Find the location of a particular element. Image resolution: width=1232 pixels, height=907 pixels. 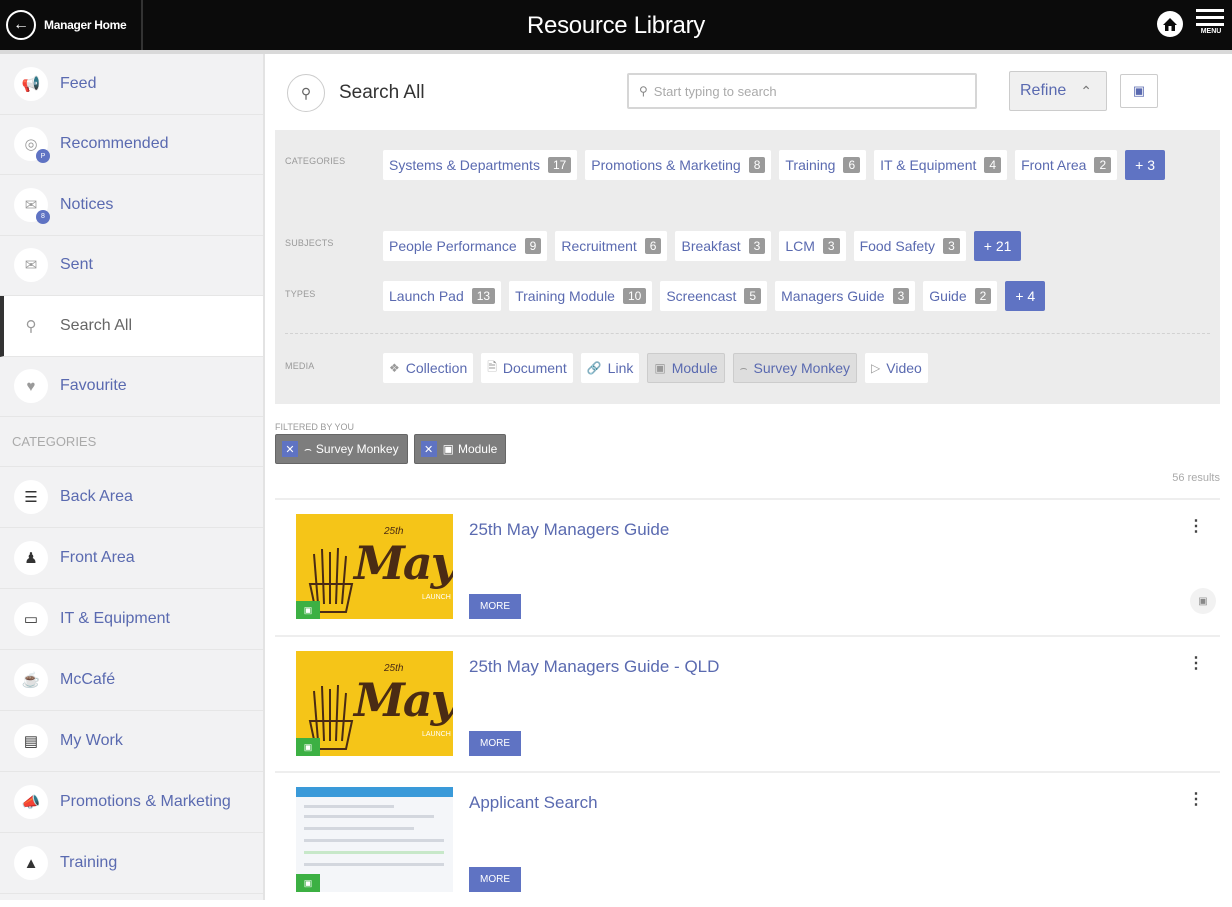

filter-chip-promotions-marketing: Promotions & Marketing 8 is located at coordinates (678, 165).